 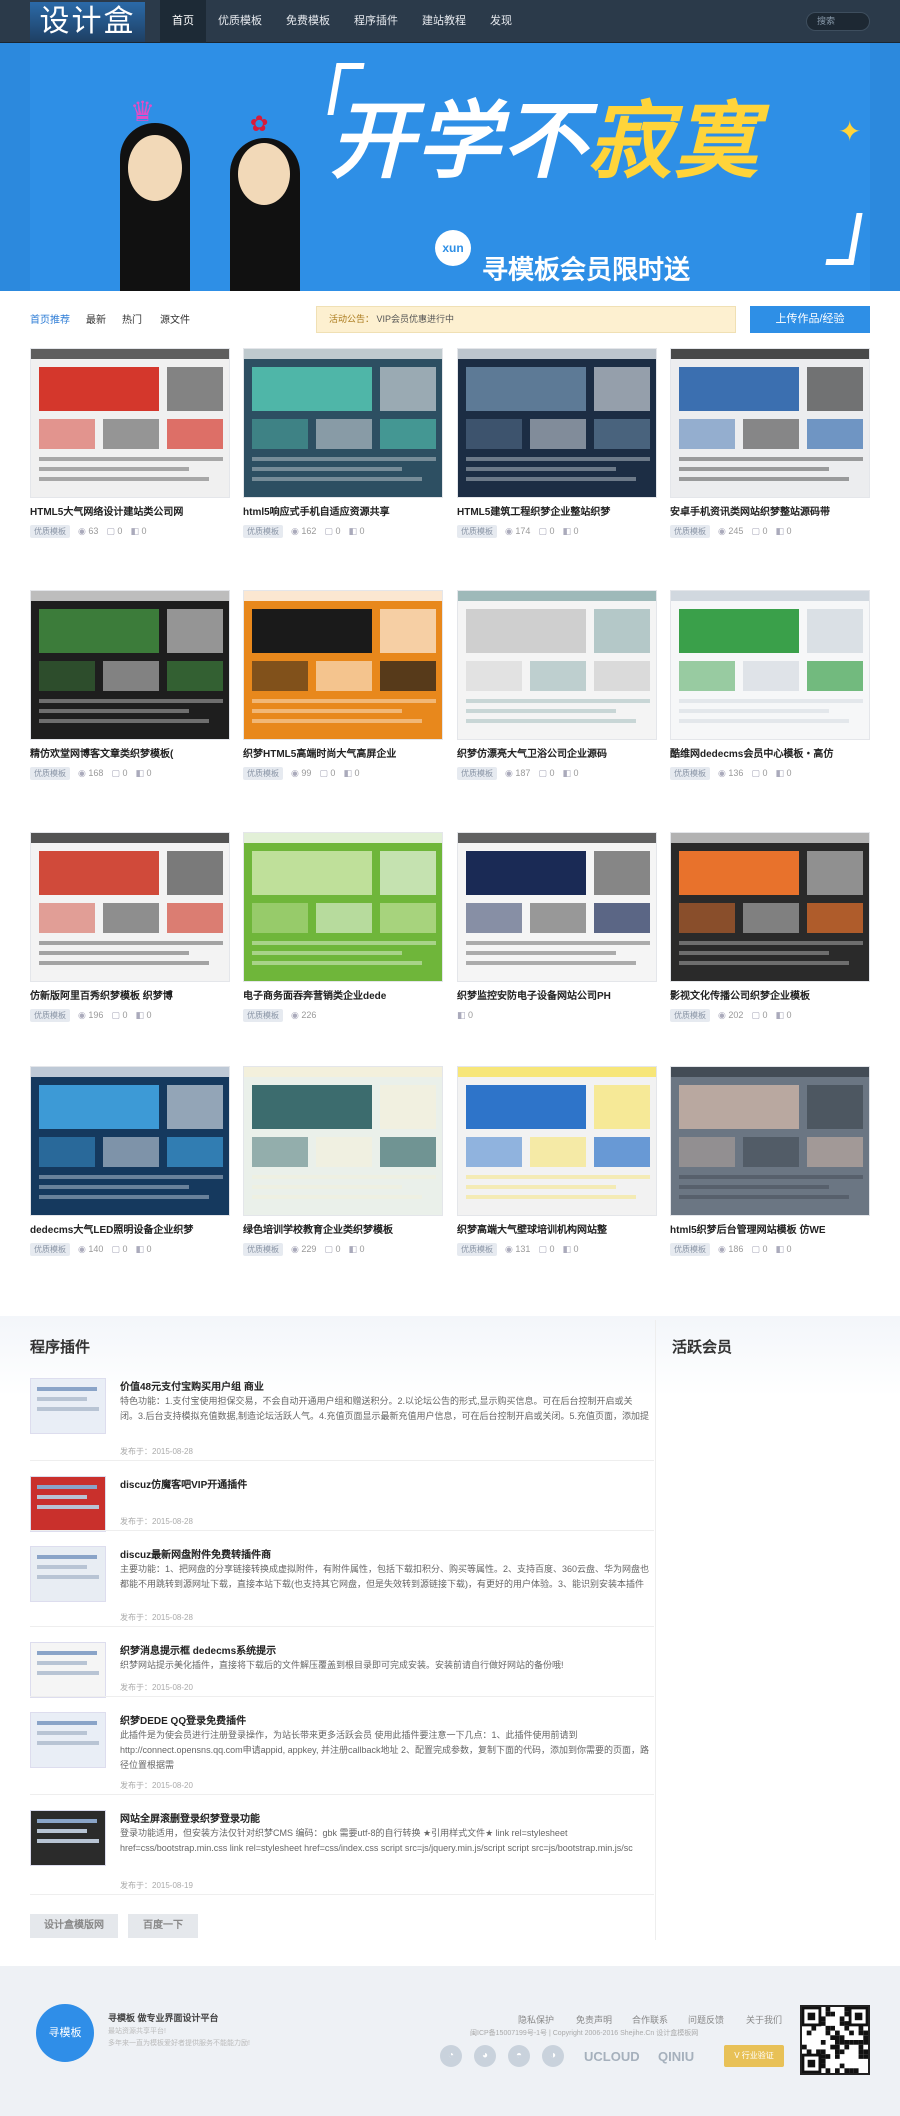 I want to click on template-card: 精仿欢堂网博客文章类织梦模板(优质模板 ◉ 168 ▢ 0 ◧ 0, so click(x=130, y=685).